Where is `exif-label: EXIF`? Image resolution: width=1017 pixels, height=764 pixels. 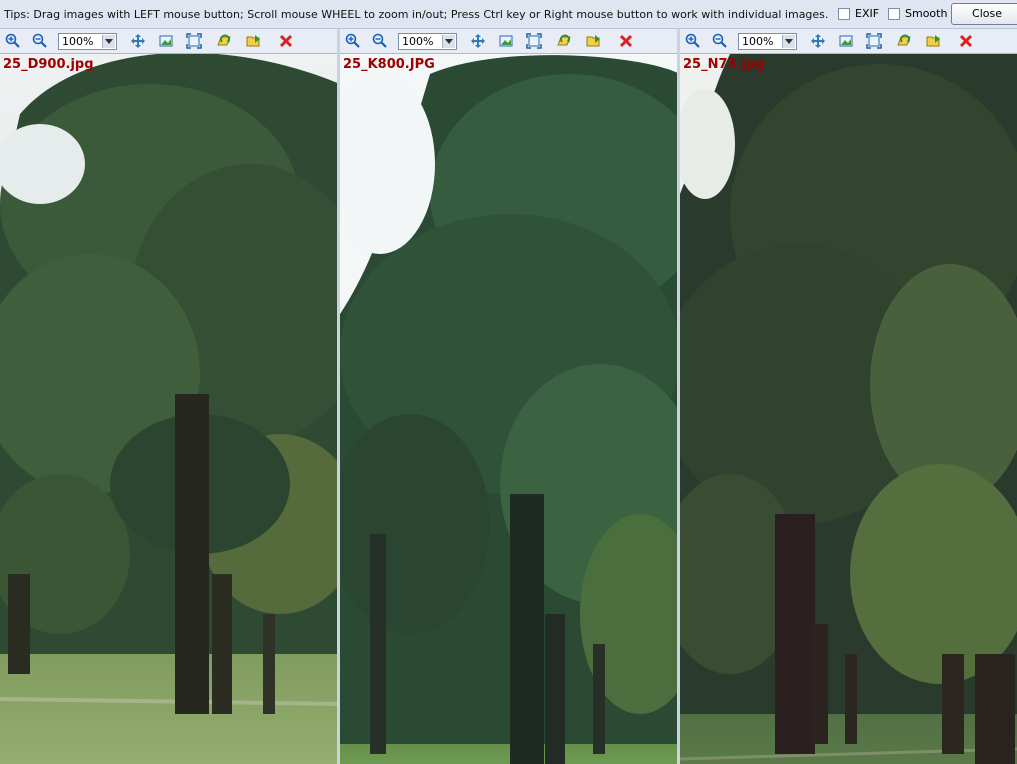
exif-label: EXIF is located at coordinates (867, 13).